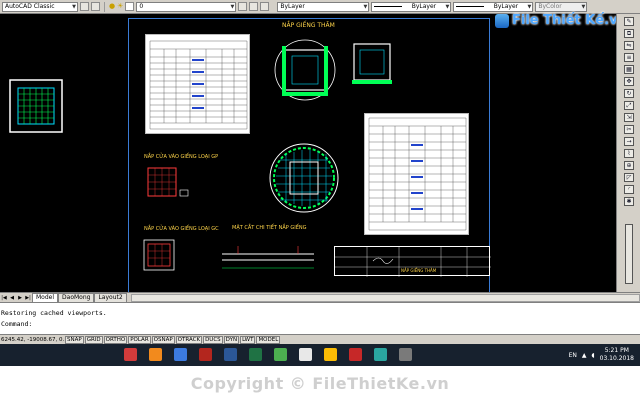 The width and height of the screenshot is (640, 400). I want to click on prev-tab-icon: ◀, so click(12, 298).